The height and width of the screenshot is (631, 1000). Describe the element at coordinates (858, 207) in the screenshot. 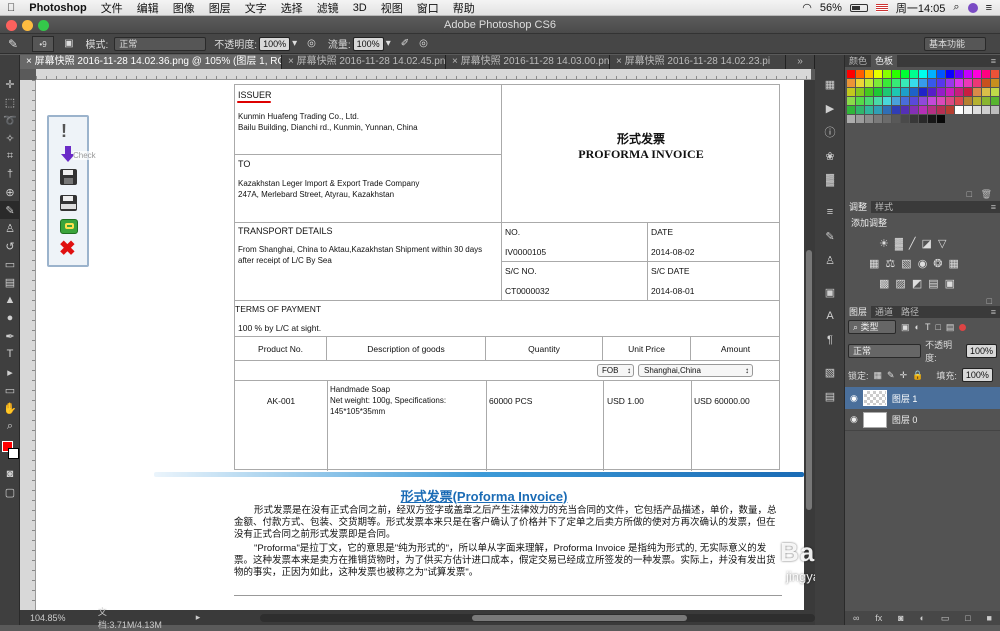

I see `tab-adjustments: 调整` at that location.